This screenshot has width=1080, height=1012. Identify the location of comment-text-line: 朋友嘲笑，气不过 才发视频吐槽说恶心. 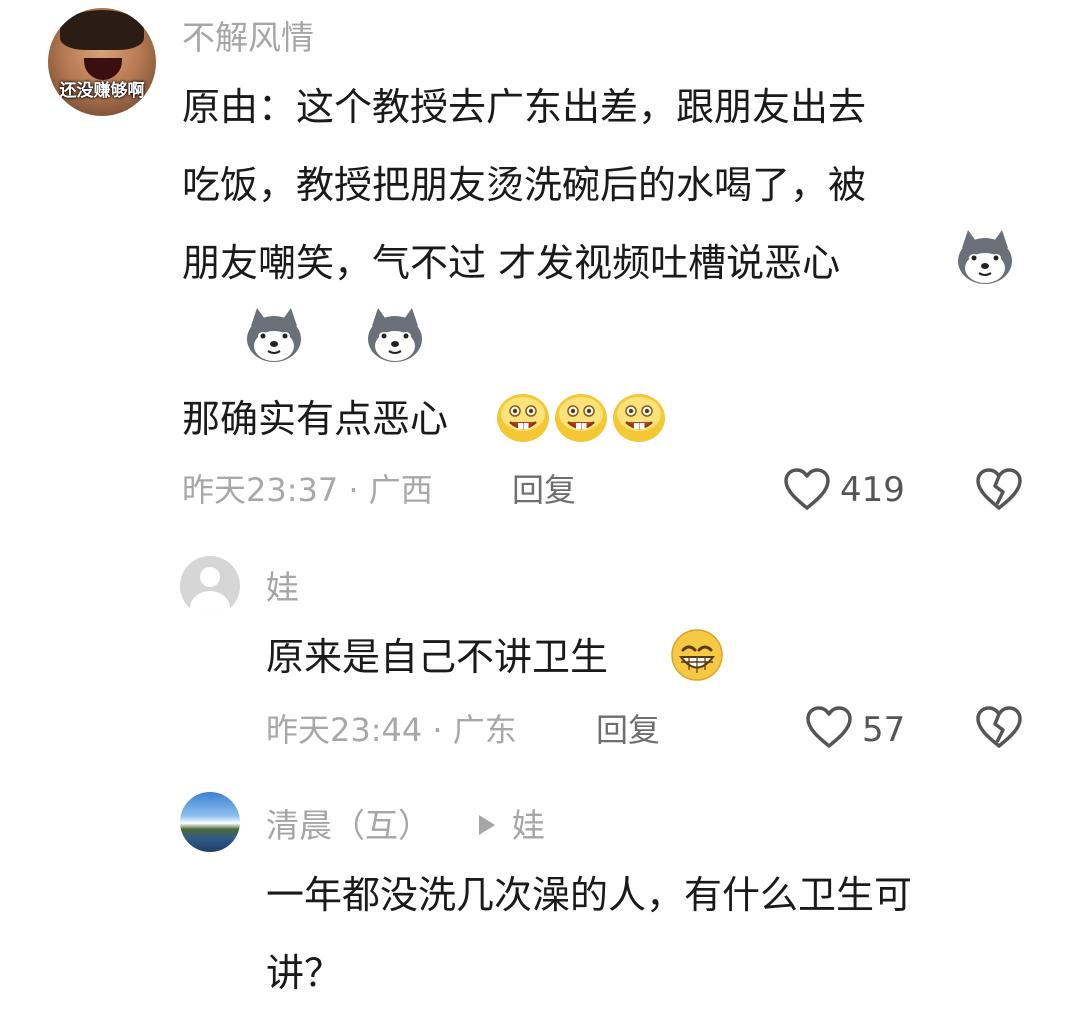
(511, 263).